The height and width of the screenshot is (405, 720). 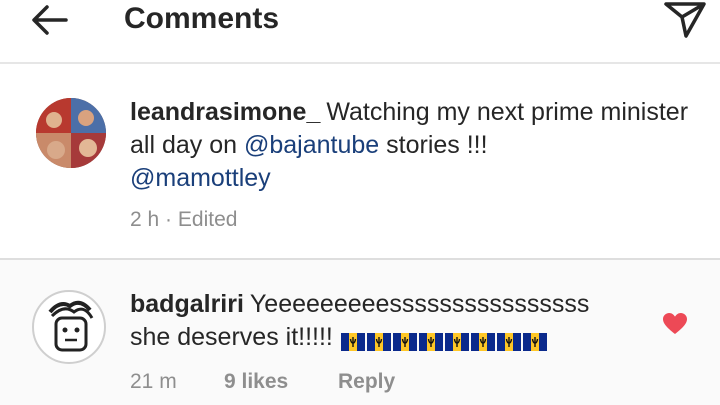 What do you see at coordinates (153, 381) in the screenshot?
I see `comment-time: 21 m` at bounding box center [153, 381].